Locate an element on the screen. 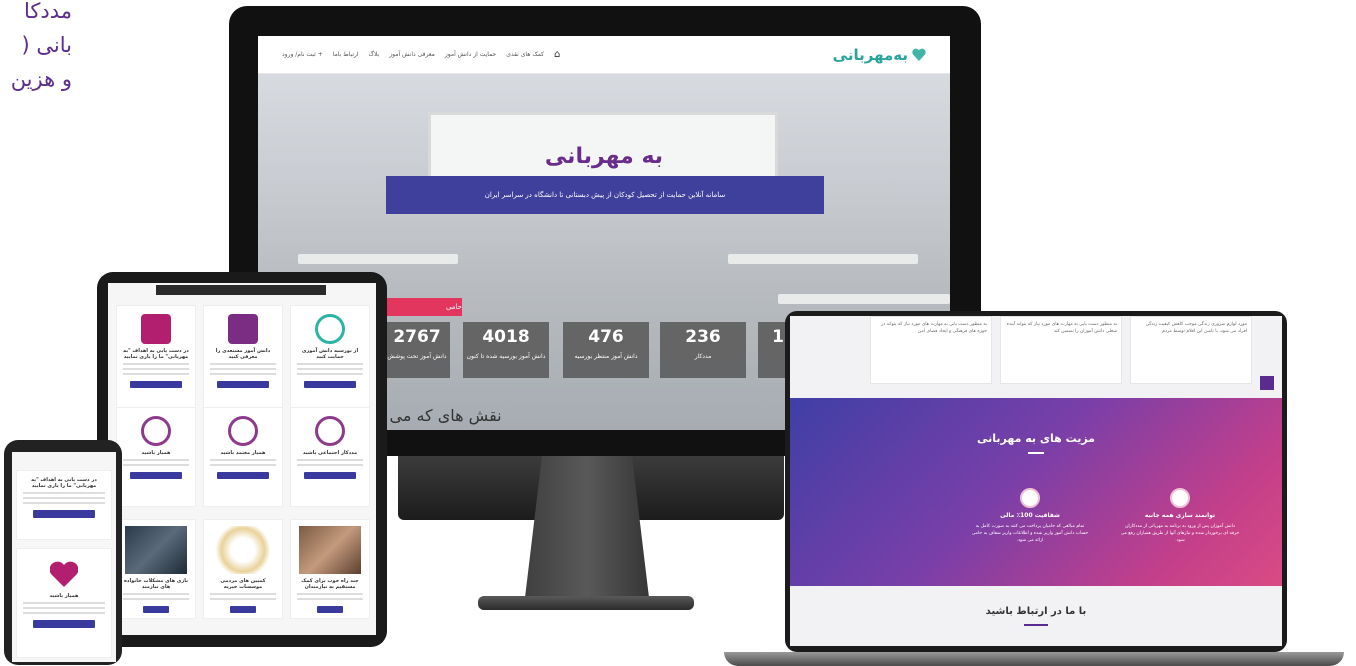 The image size is (1356, 666). blog-card: بازی های مشکلات خانواده های نیازمند is located at coordinates (156, 569).